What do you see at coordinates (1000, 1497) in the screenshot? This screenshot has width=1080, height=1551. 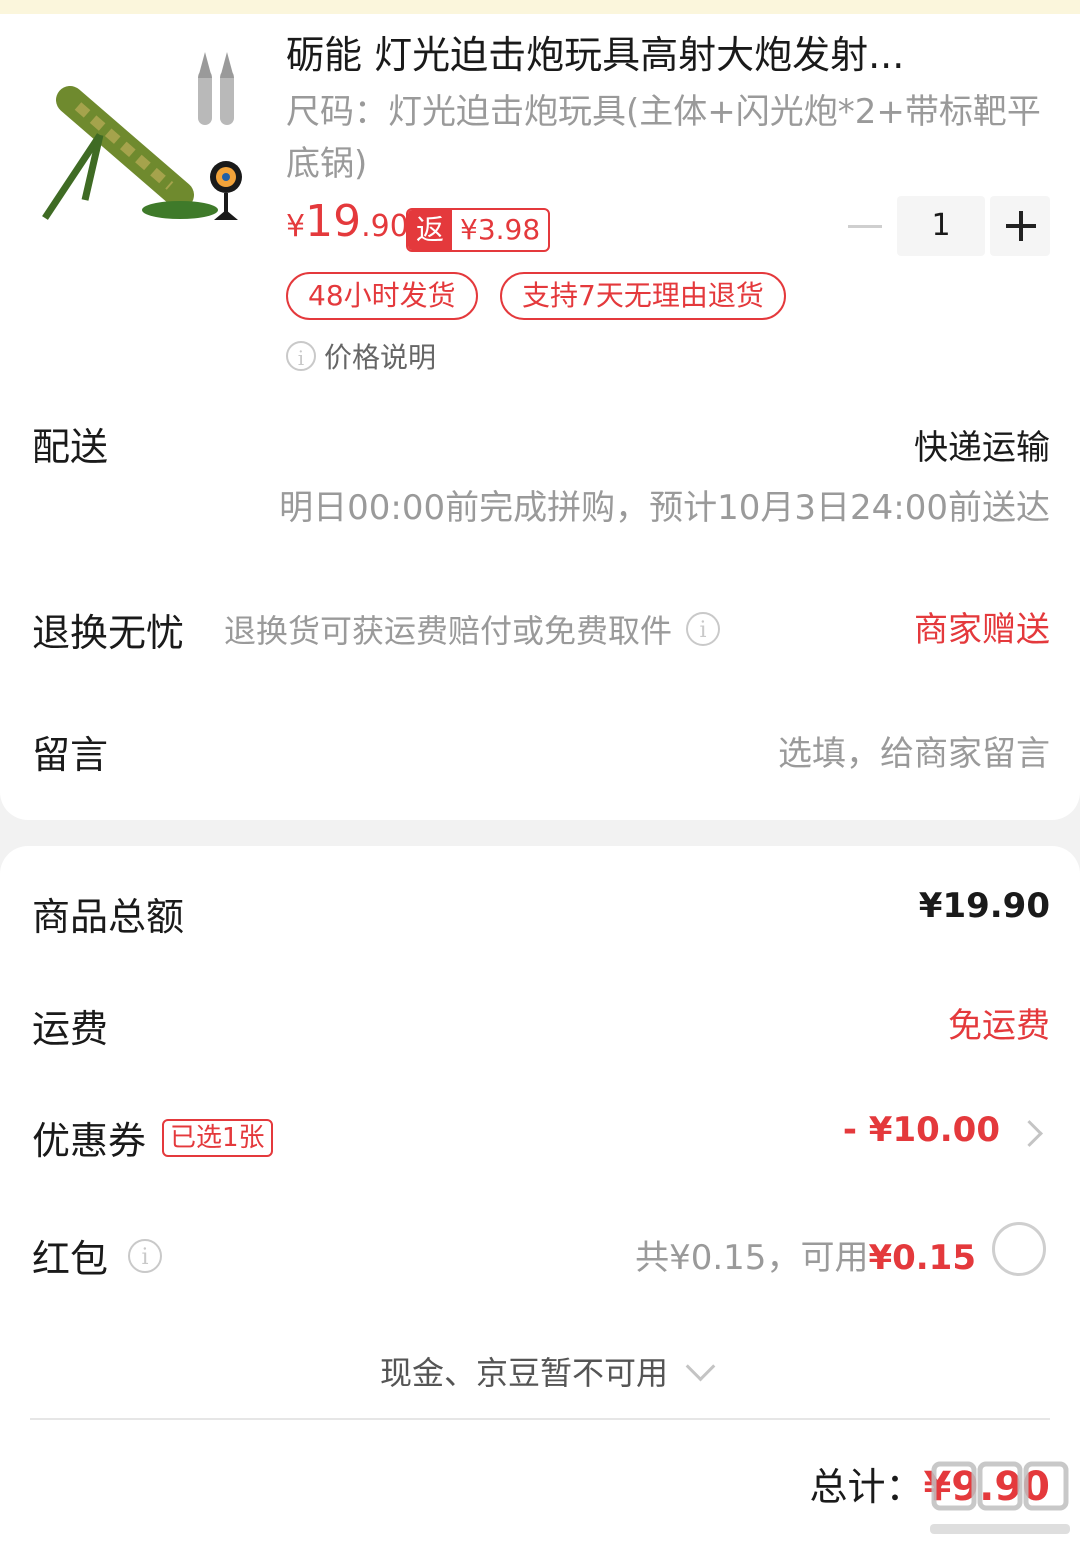 I see `watermark-logo` at bounding box center [1000, 1497].